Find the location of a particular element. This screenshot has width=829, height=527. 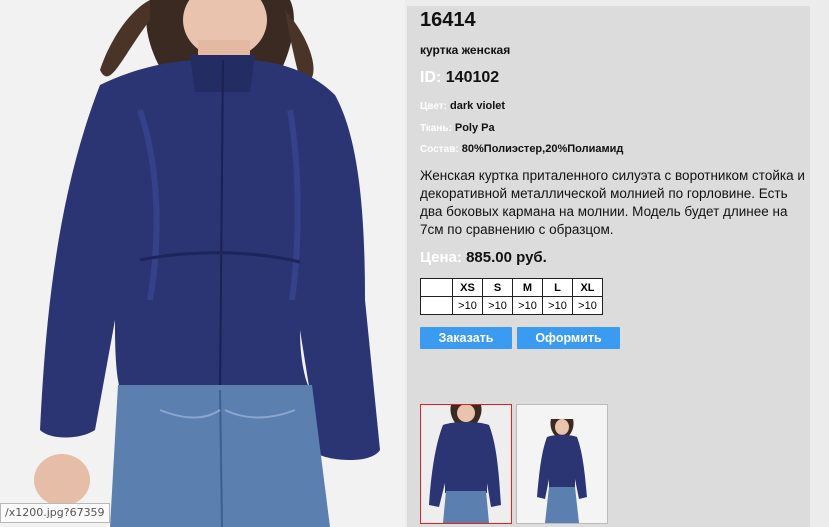

fabric-attribute: Ткань: Poly Pa is located at coordinates (457, 128).